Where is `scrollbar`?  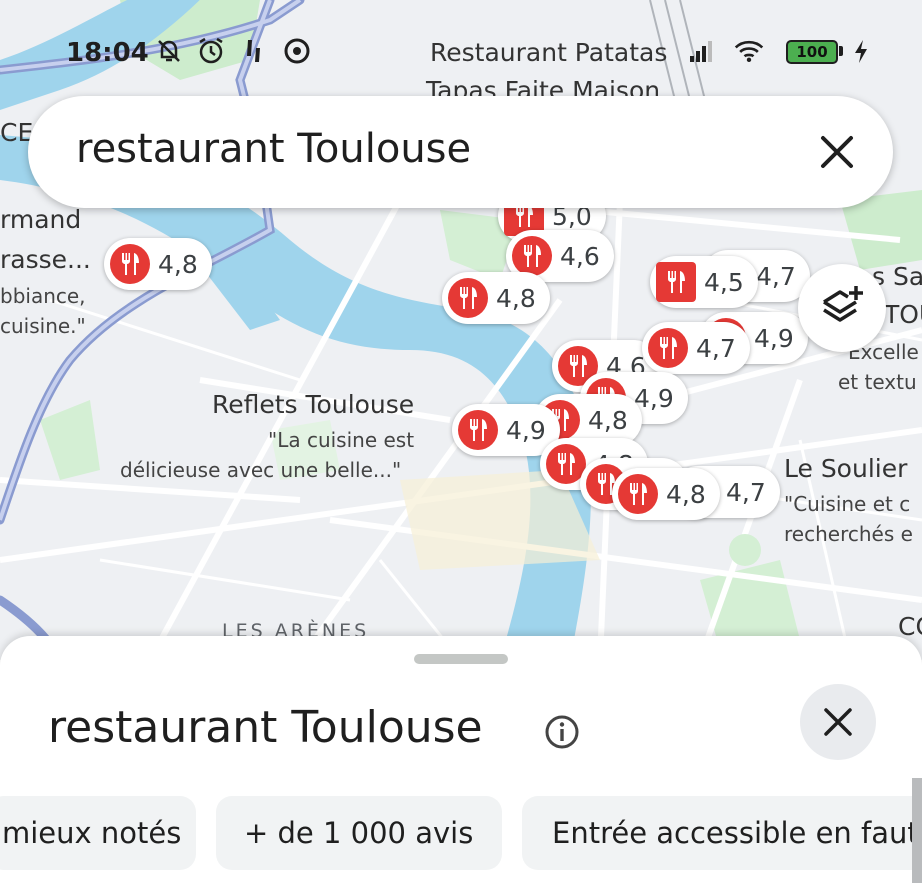
scrollbar is located at coordinates (917, 830).